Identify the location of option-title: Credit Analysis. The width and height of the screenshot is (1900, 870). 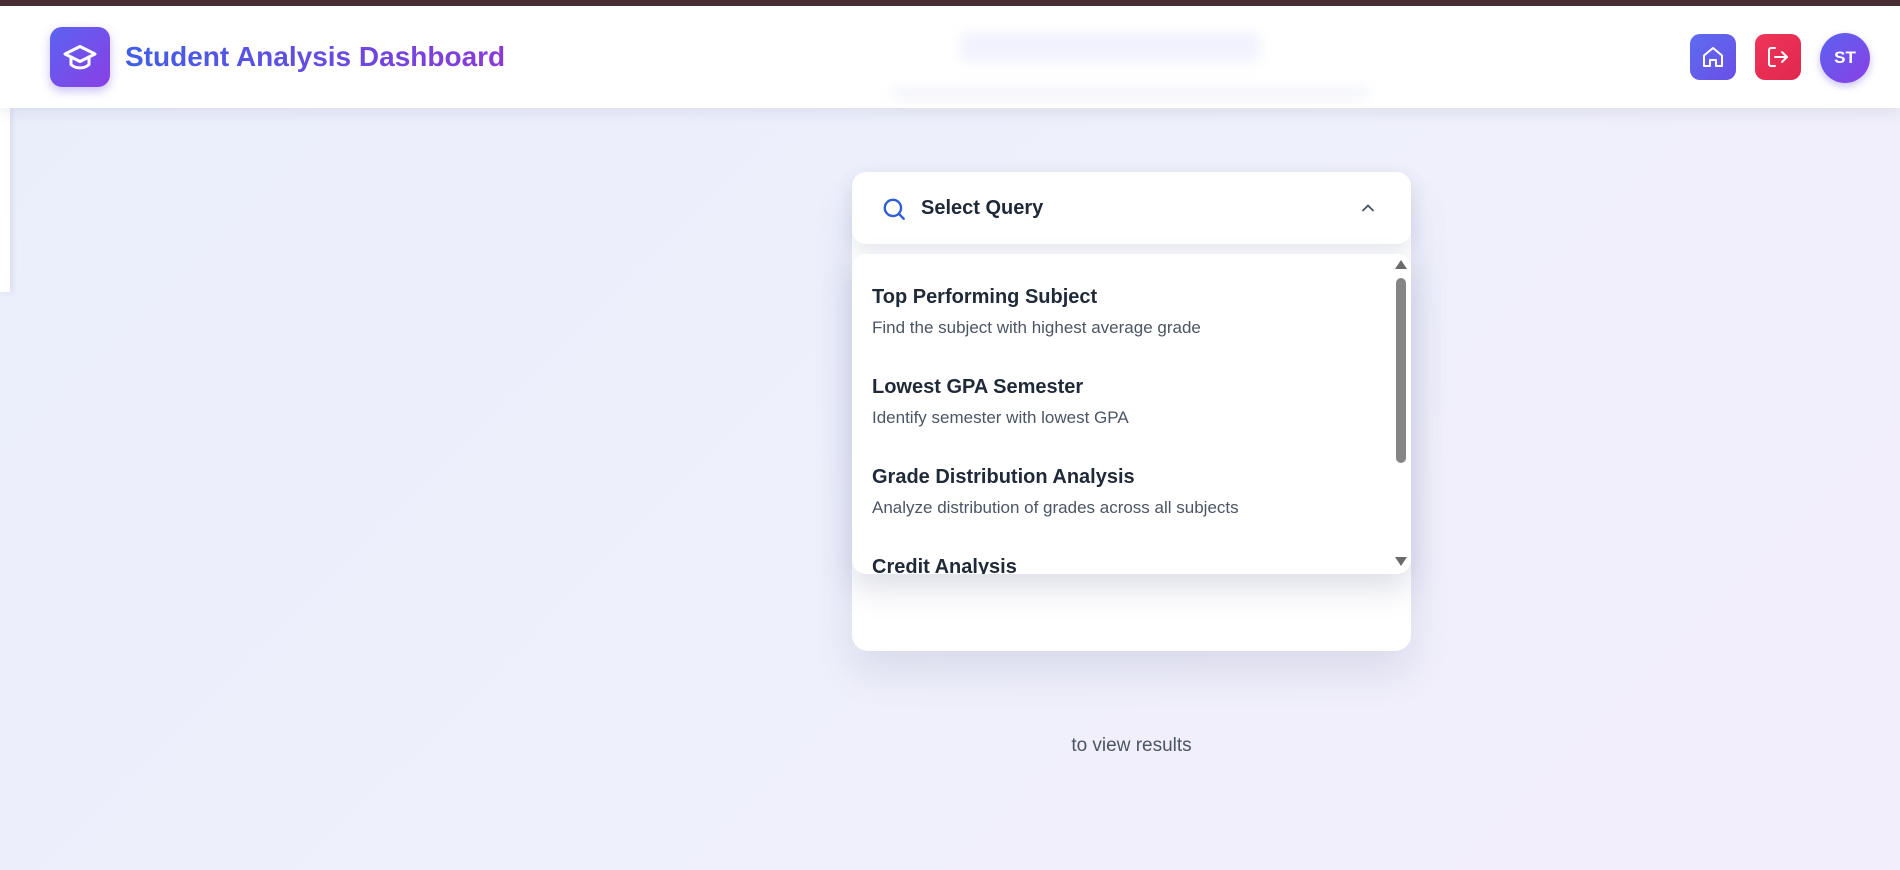
(944, 565).